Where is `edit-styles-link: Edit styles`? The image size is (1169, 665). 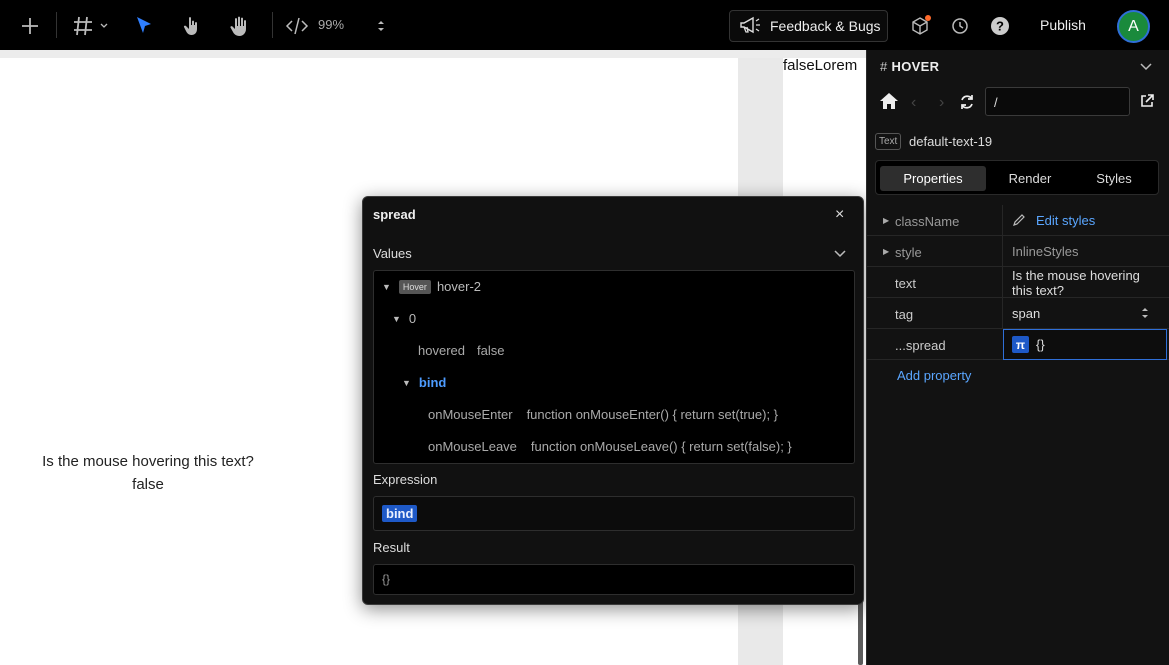
edit-styles-link: Edit styles is located at coordinates (1065, 220).